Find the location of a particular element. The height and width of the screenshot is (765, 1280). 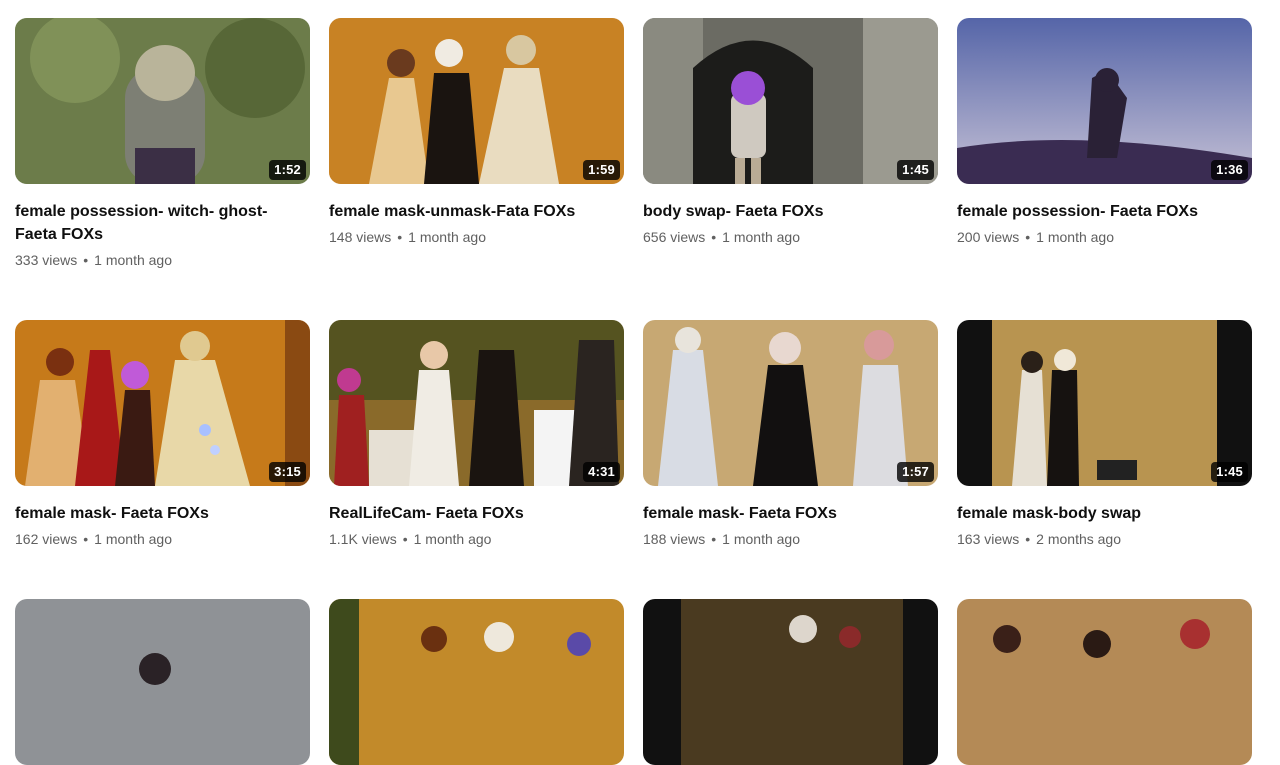

view-count: 200 views is located at coordinates (988, 237).